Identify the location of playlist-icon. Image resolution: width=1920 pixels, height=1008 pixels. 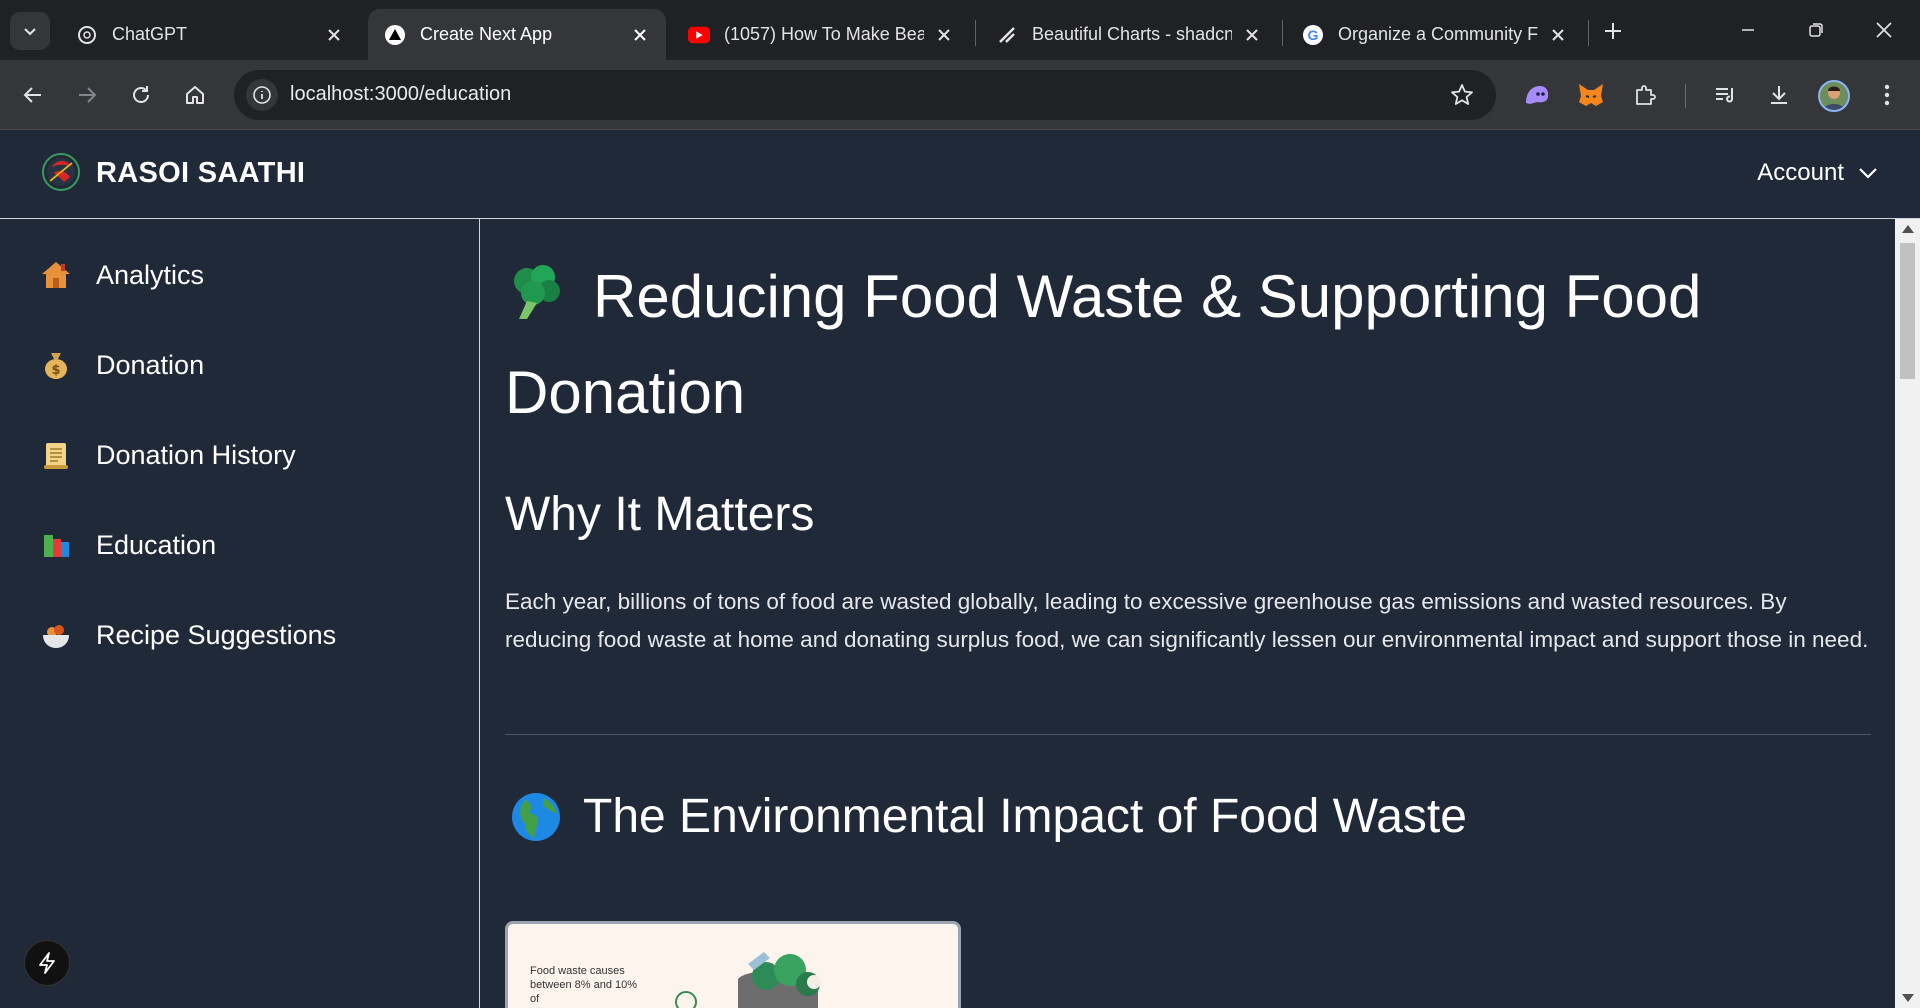
(1725, 95).